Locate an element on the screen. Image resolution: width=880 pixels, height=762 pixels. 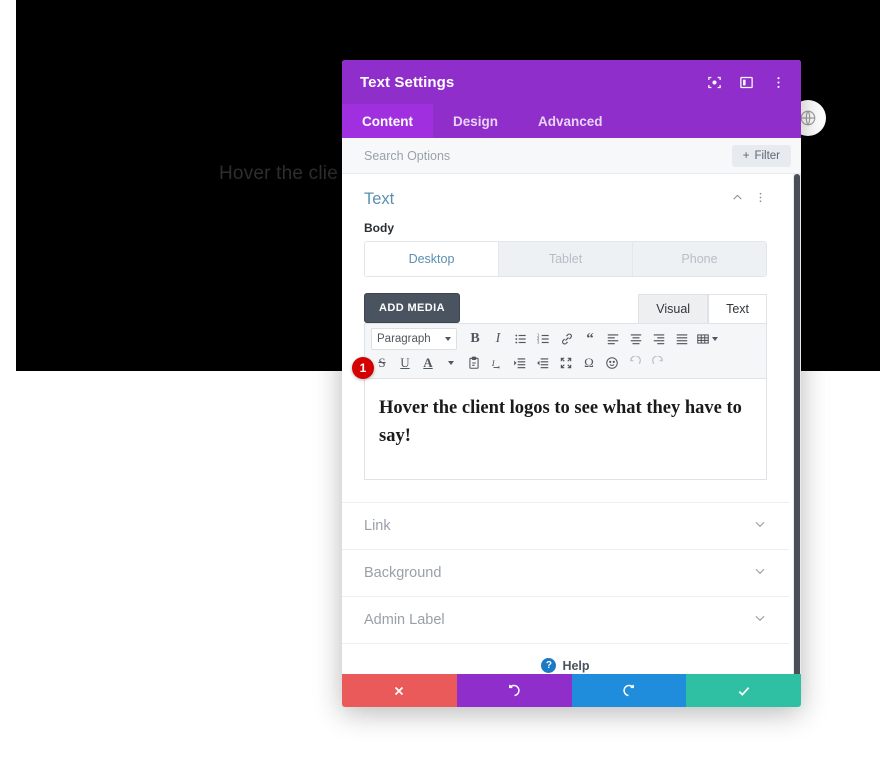
search-options-bar: + Filter is located at coordinates (571, 156).